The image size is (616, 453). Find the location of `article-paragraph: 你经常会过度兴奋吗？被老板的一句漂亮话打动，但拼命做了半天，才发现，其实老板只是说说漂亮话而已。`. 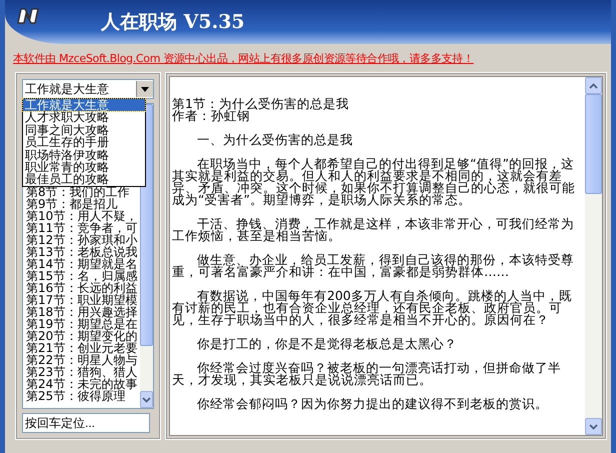

article-paragraph: 你经常会过度兴奋吗？被老板的一句漂亮话打动，但拼命做了半天，才发现，其实老板只是说说漂亮话而已。 is located at coordinates (367, 374).